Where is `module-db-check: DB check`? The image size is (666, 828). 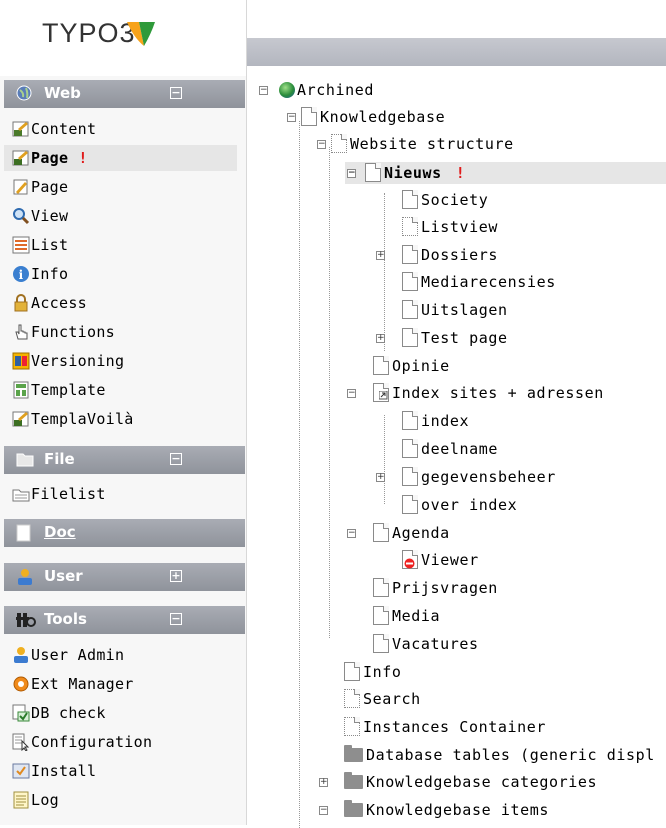
module-db-check: DB check is located at coordinates (128, 713).